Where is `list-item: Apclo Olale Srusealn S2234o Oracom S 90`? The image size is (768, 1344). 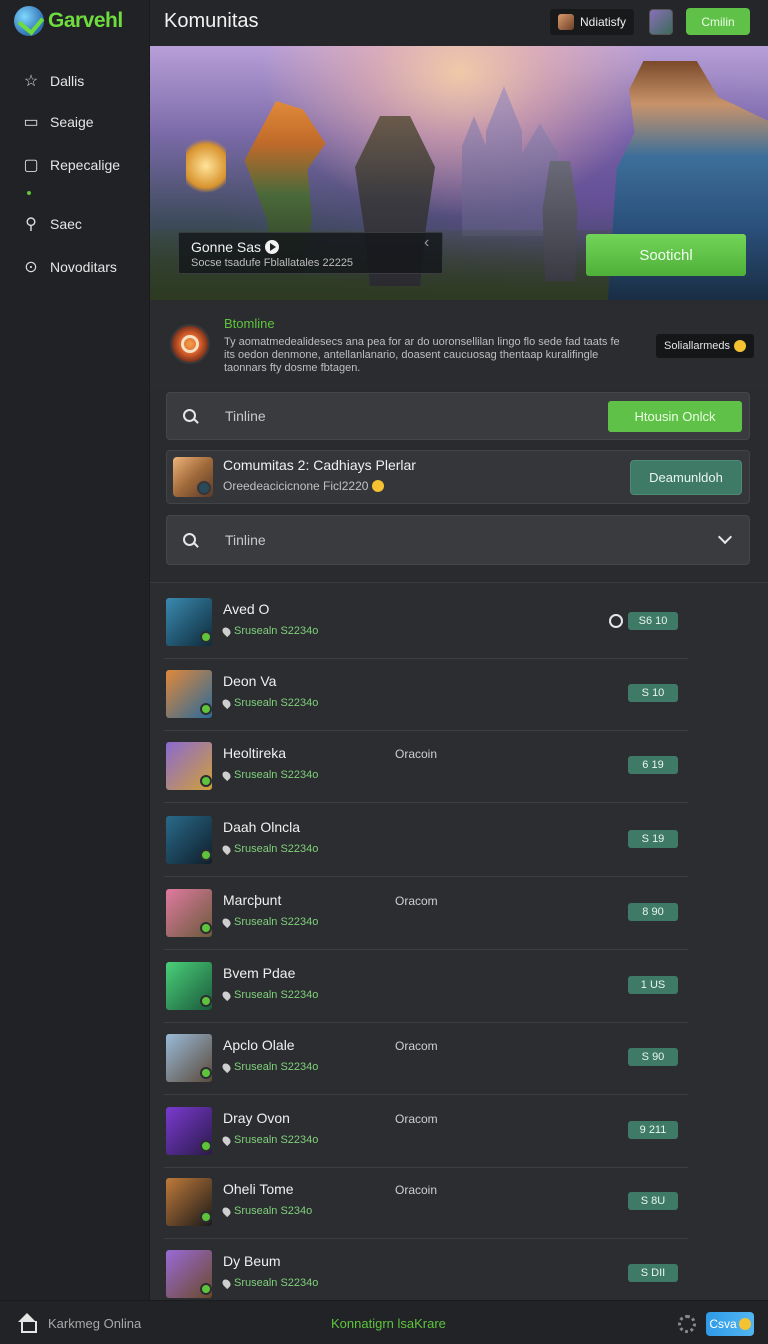 list-item: Apclo Olale Srusealn S2234o Oracom S 90 is located at coordinates (426, 1059).